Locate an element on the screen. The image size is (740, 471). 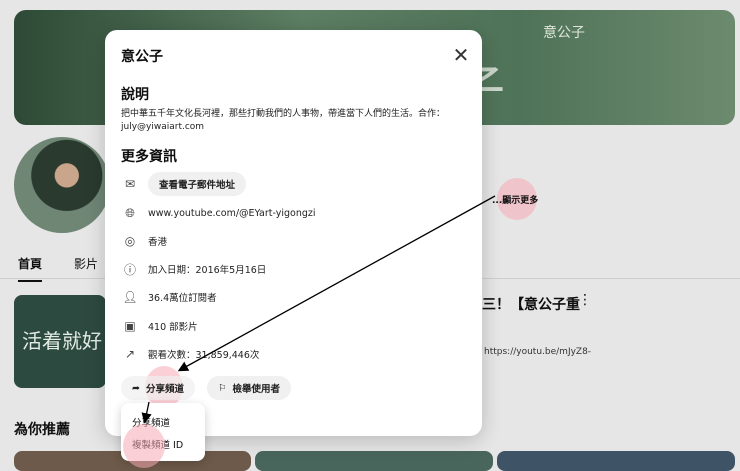
featured-video-thumbnail: 活着就好 is located at coordinates (60, 341).